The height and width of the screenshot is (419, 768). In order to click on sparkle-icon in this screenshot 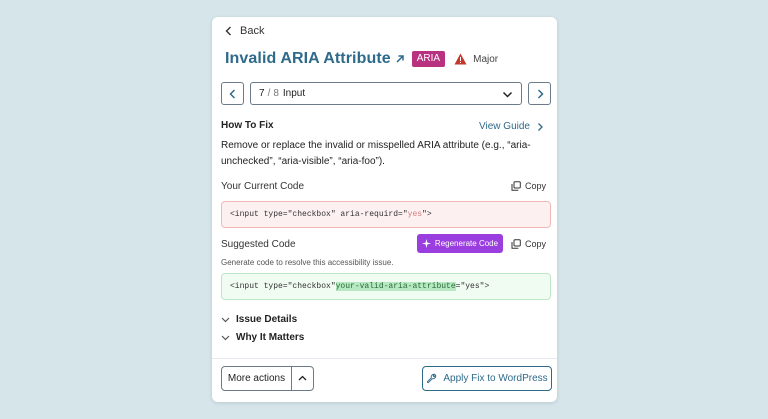, I will do `click(426, 243)`.